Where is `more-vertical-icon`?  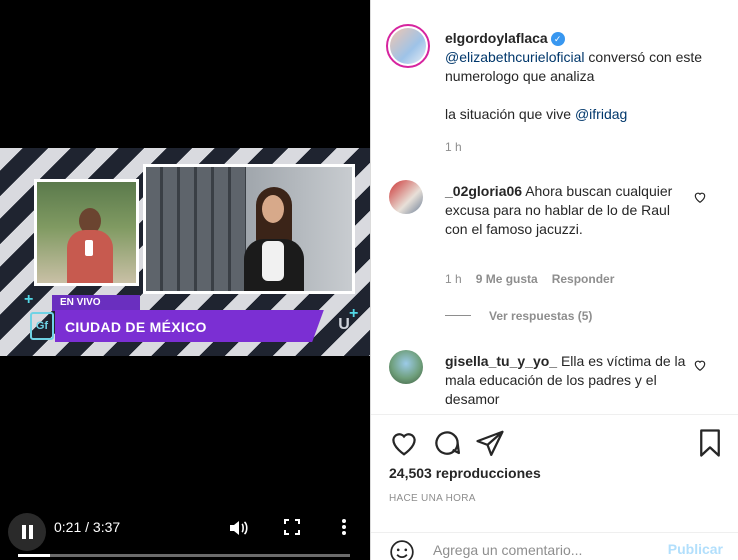
more-vertical-icon is located at coordinates (344, 527).